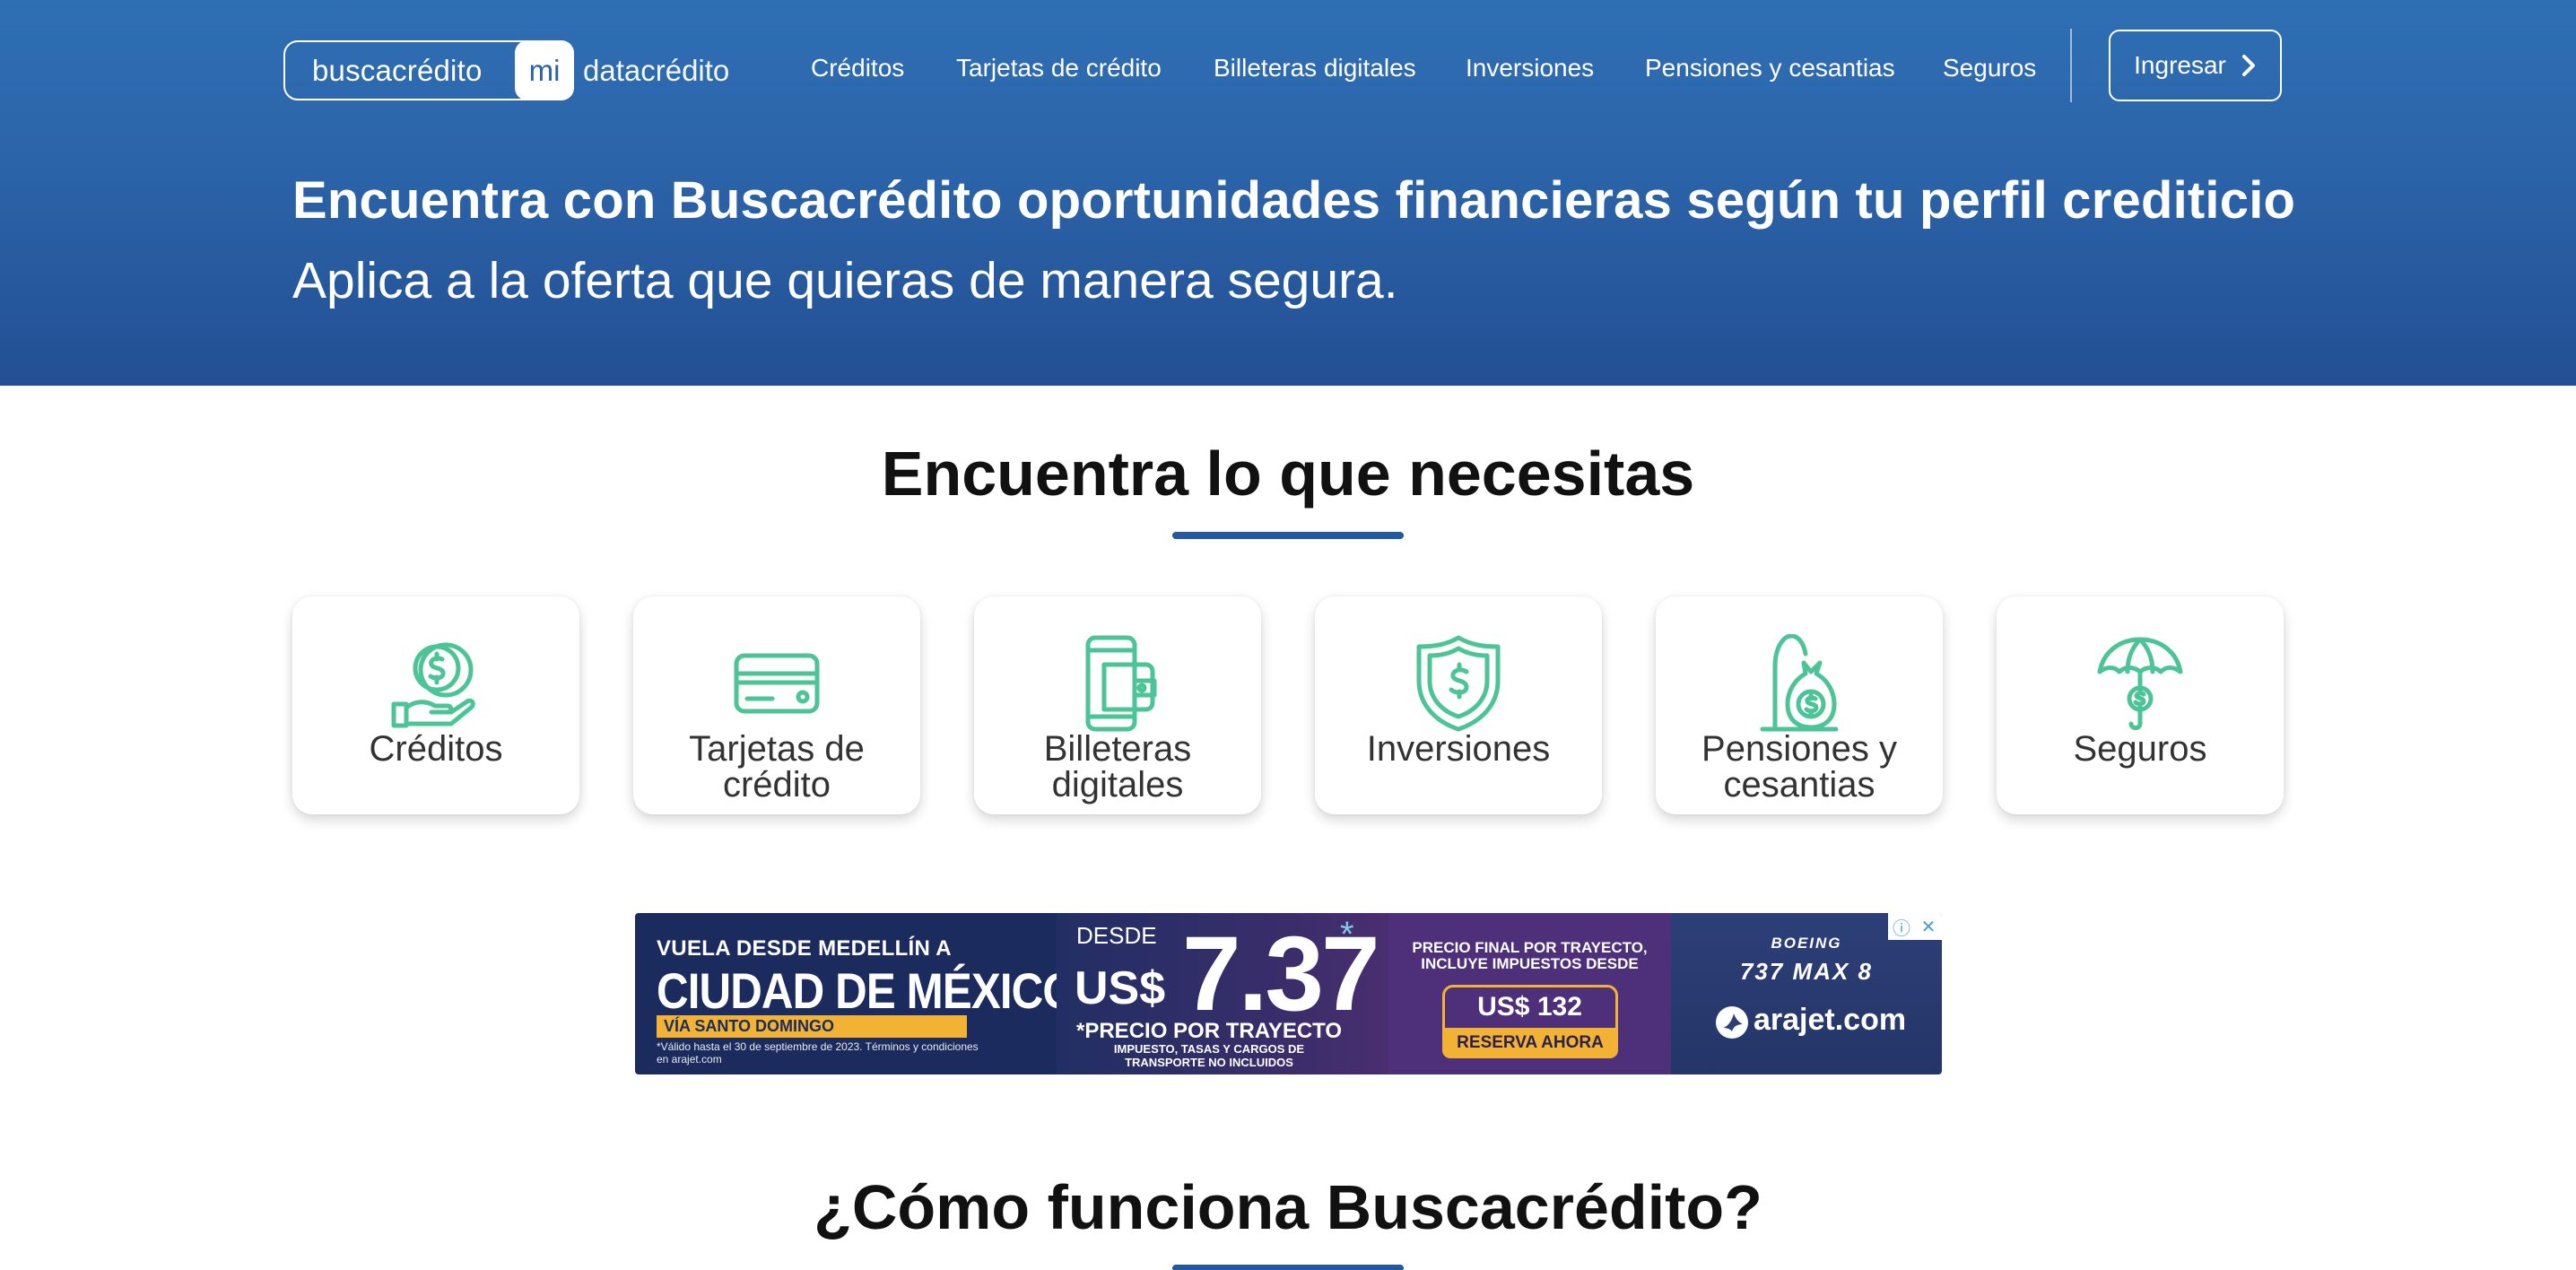  I want to click on ad-currency: US$, so click(1120, 988).